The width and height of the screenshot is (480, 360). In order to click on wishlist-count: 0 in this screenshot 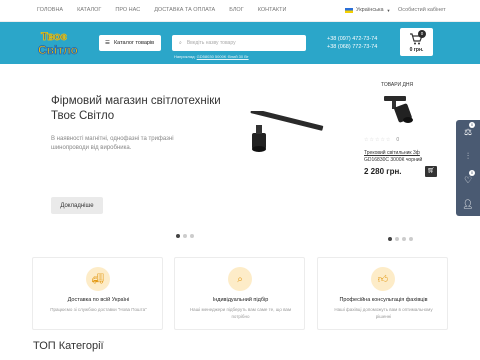, I will do `click(472, 173)`.